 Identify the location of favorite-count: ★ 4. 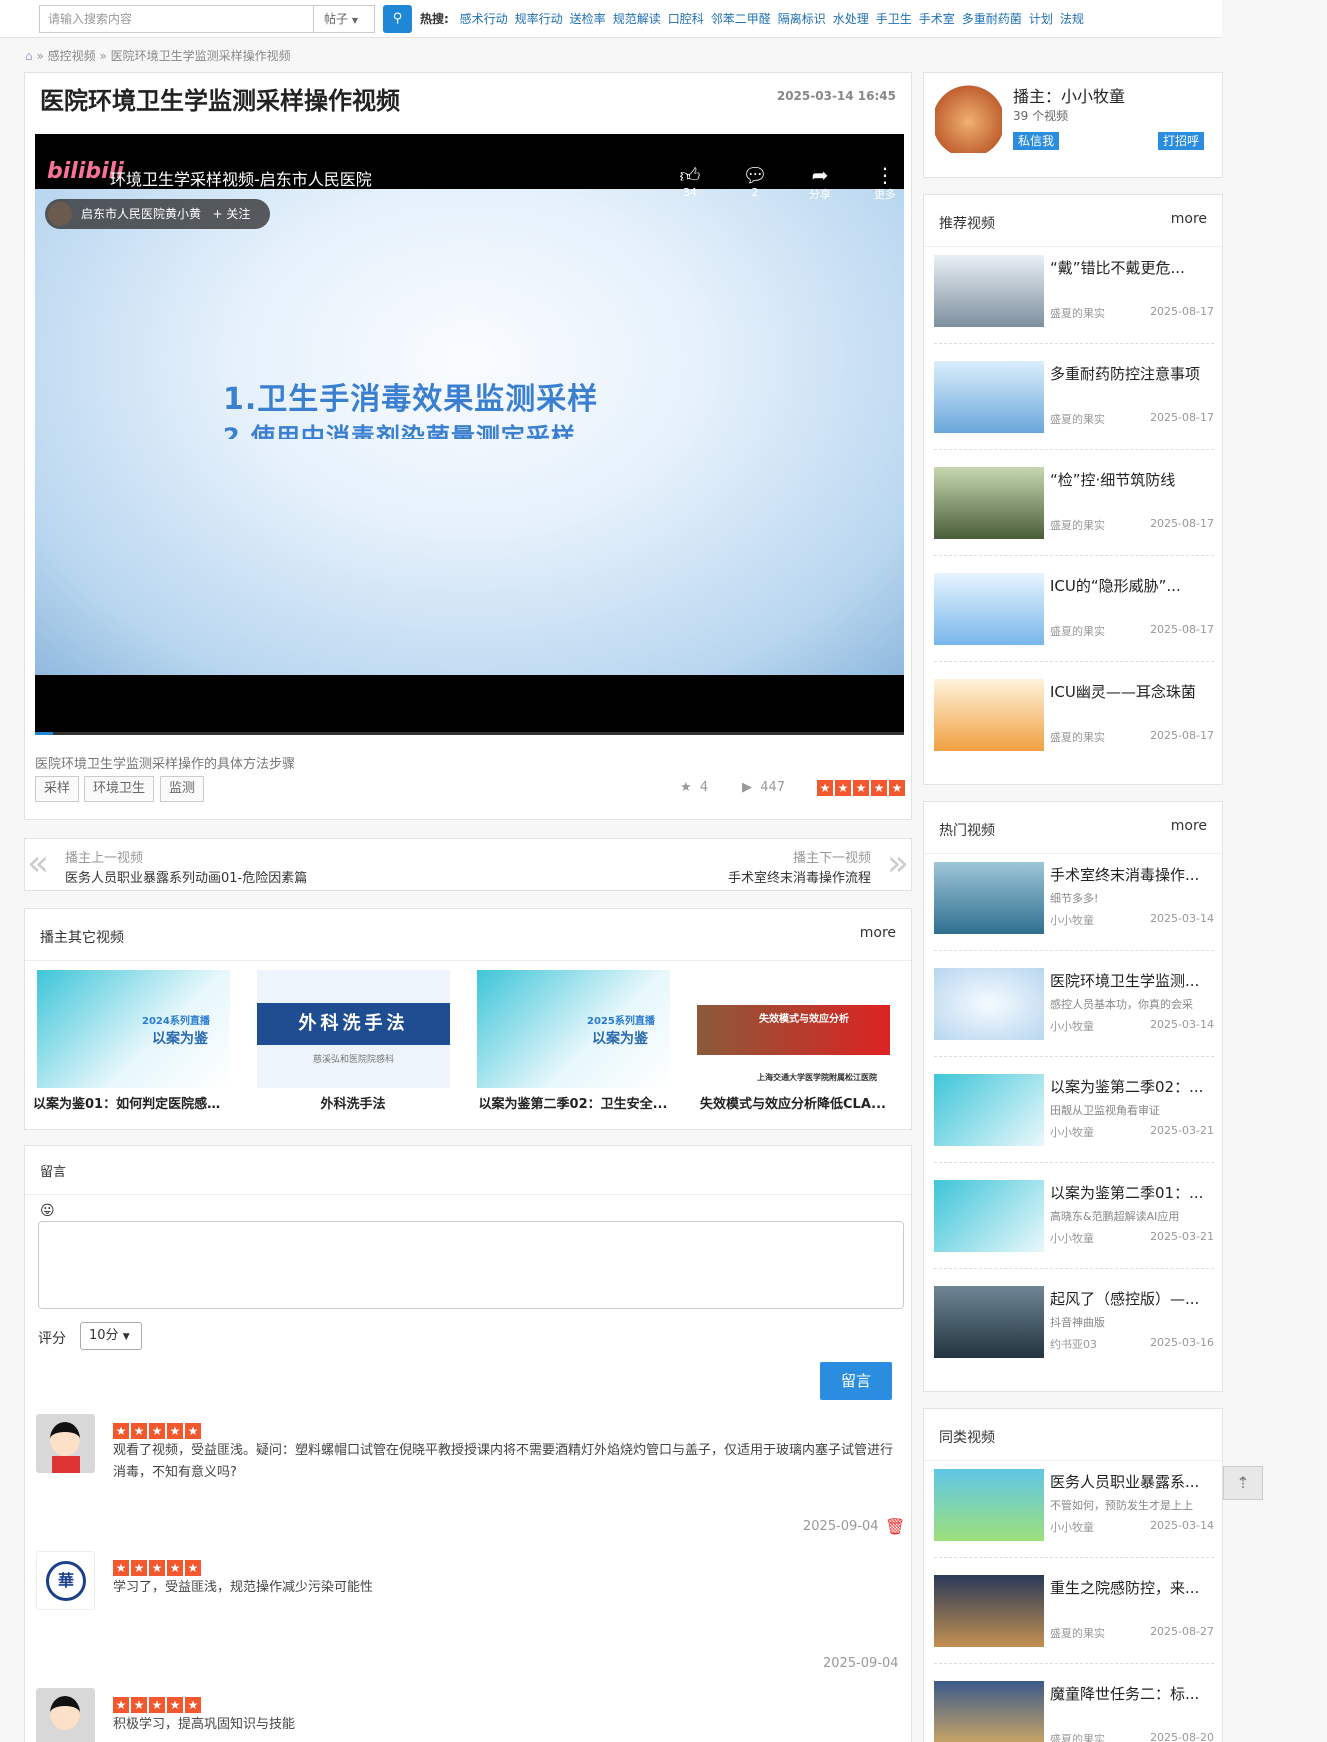
(694, 787).